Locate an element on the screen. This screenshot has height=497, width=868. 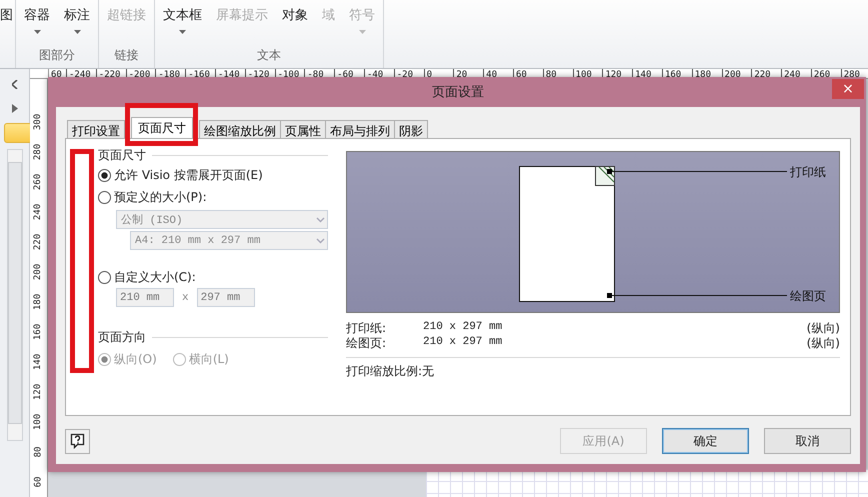
section-label: 页面尺寸 is located at coordinates (122, 155).